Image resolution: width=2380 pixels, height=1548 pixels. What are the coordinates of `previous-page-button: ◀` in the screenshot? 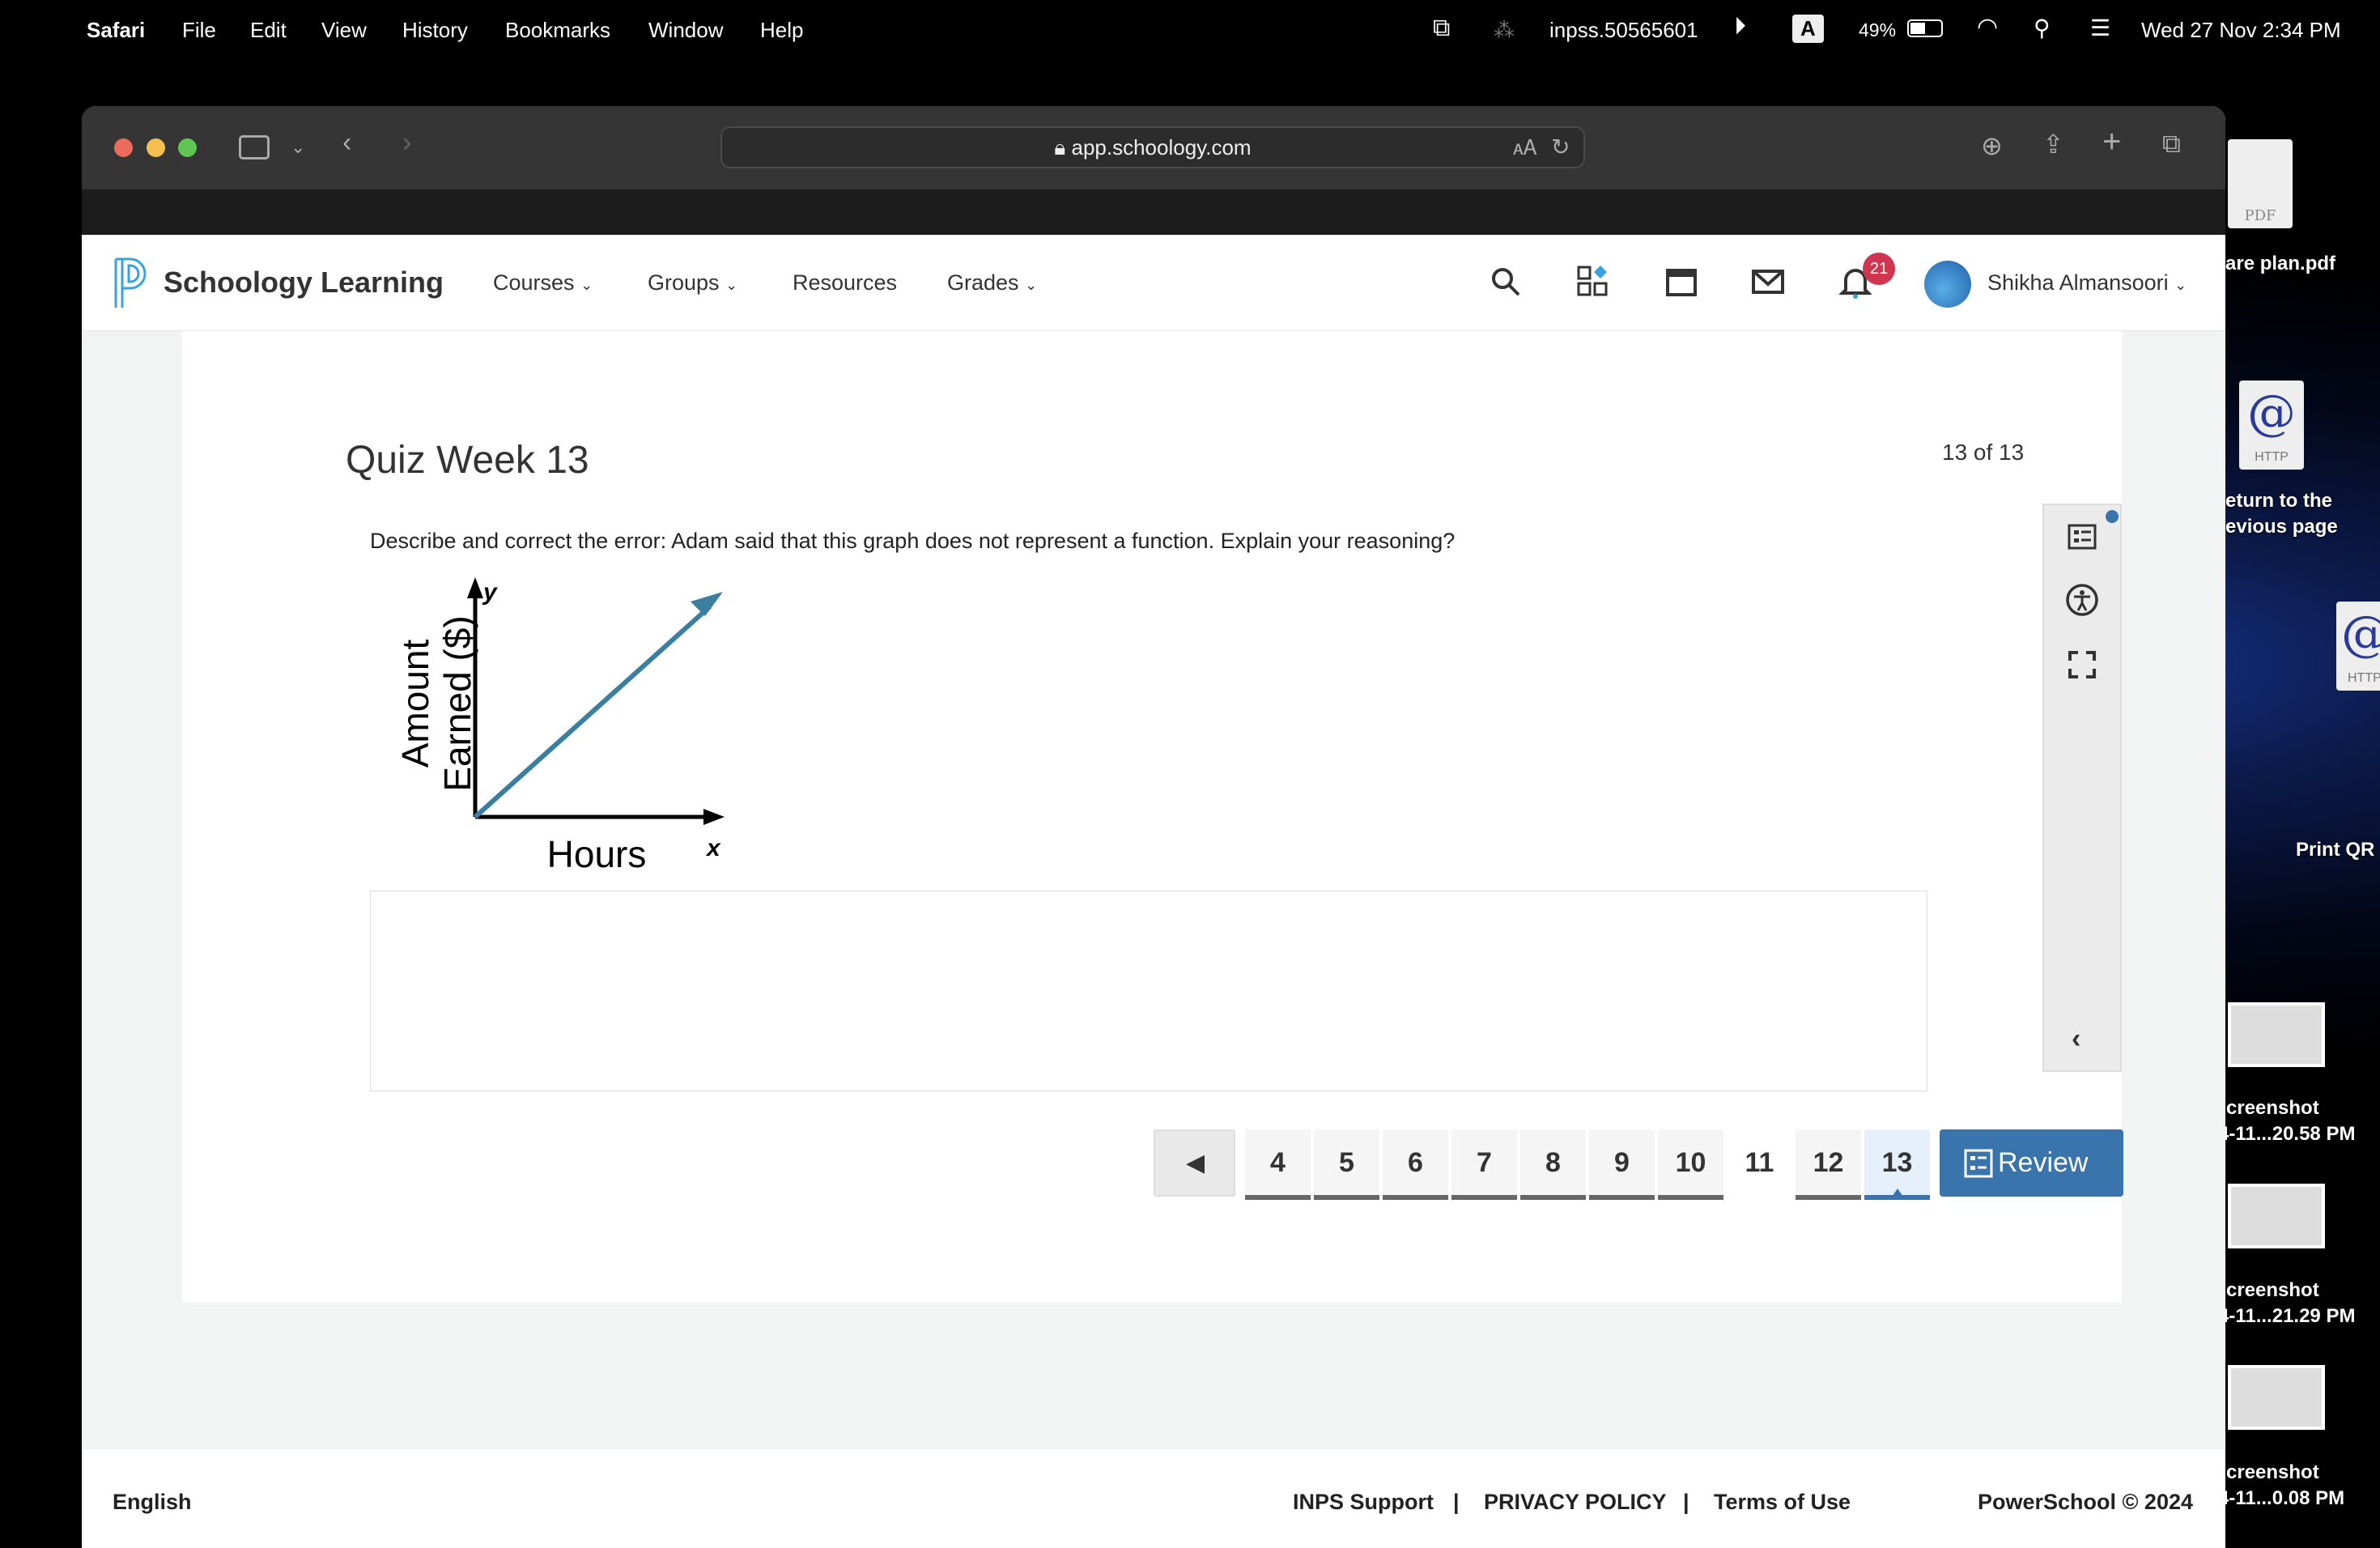 It's located at (1195, 1163).